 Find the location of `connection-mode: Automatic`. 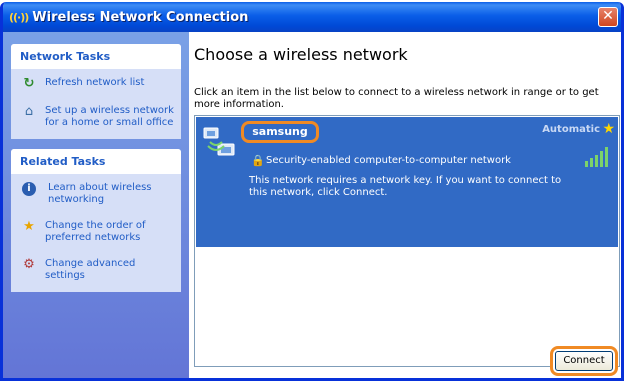

connection-mode: Automatic is located at coordinates (571, 129).